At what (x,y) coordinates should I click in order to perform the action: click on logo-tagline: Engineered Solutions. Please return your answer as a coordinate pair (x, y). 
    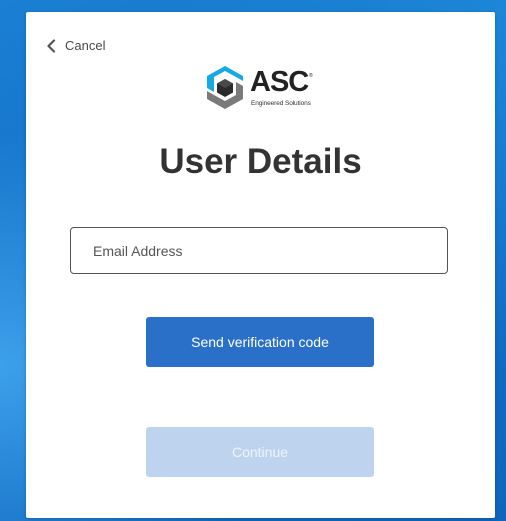
    Looking at the image, I should click on (281, 103).